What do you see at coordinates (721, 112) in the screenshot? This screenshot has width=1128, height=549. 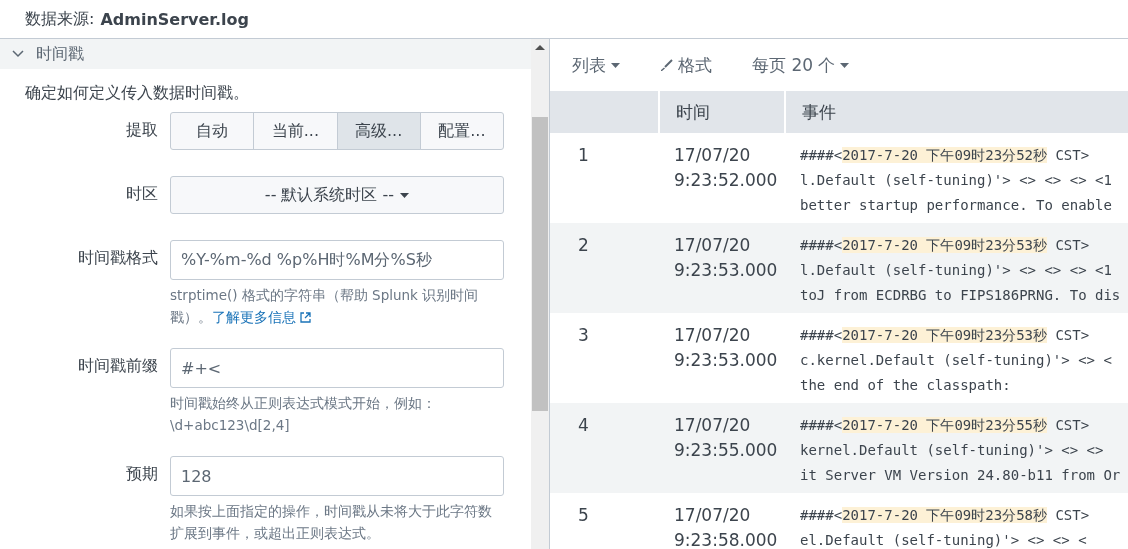 I see `column-header: 时间` at bounding box center [721, 112].